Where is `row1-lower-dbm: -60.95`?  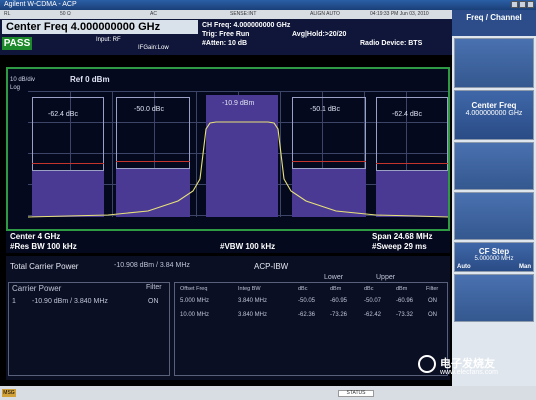 row1-lower-dbm: -60.95 is located at coordinates (339, 301).